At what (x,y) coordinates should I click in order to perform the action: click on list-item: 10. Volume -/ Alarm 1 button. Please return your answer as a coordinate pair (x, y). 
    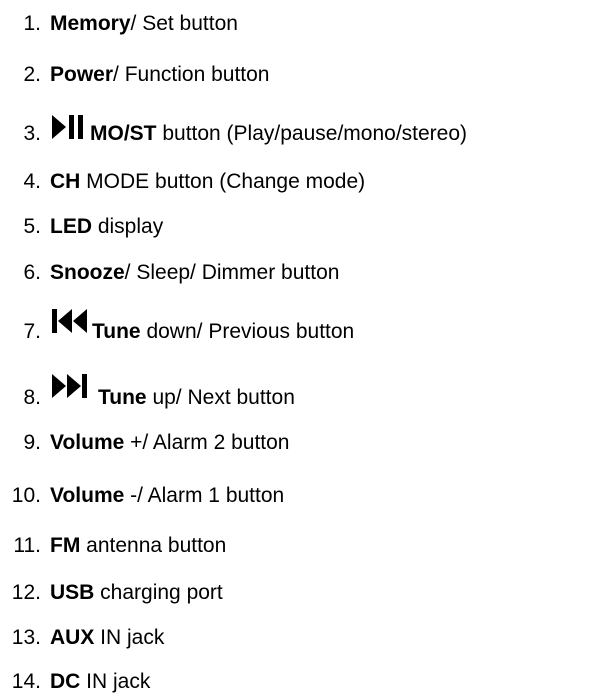
    Looking at the image, I should click on (142, 493).